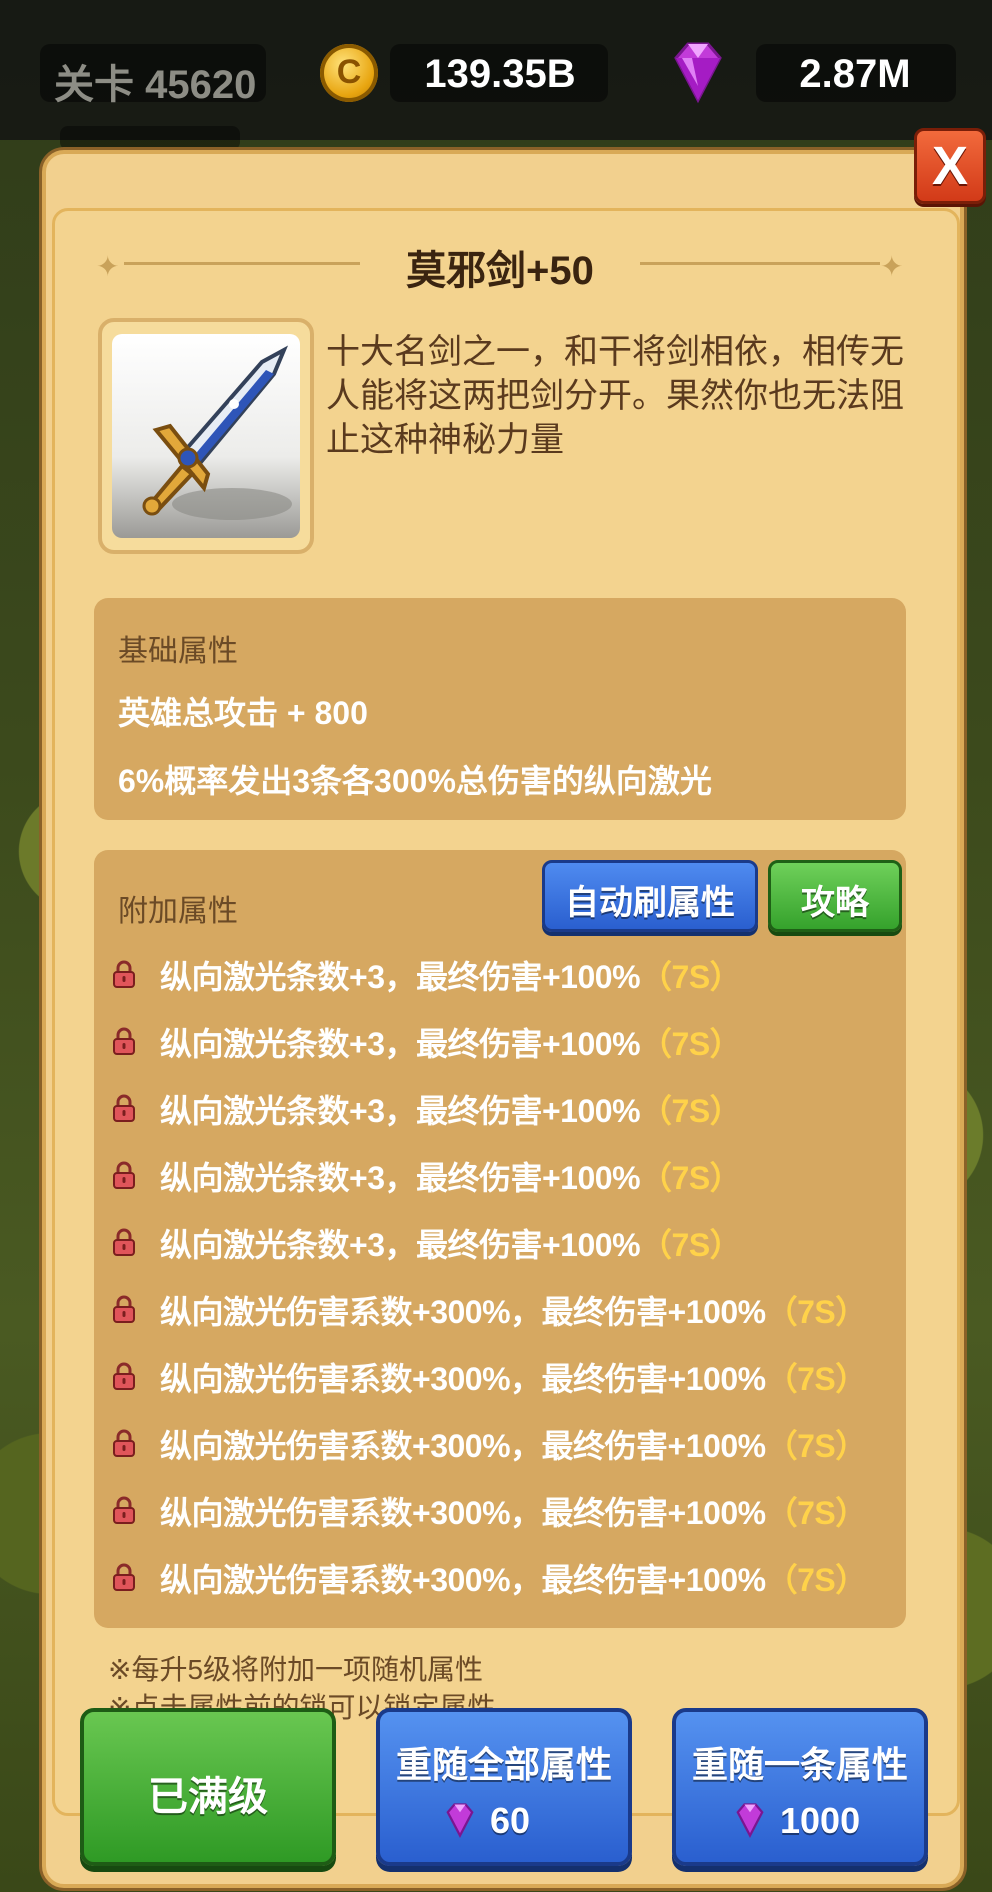  What do you see at coordinates (855, 74) in the screenshot?
I see `gem-amount: 2.87M` at bounding box center [855, 74].